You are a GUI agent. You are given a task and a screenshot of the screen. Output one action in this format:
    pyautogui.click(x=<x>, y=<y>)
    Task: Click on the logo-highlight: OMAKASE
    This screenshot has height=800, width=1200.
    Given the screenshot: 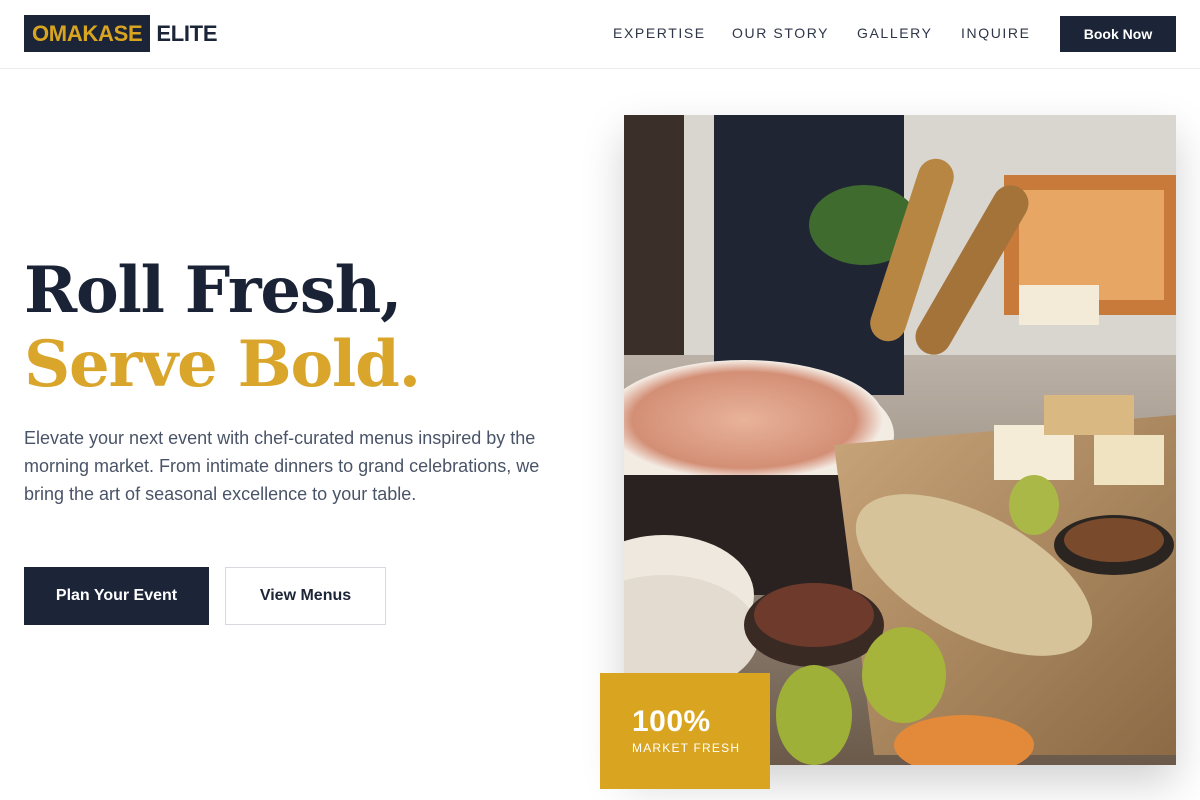 What is the action you would take?
    pyautogui.click(x=87, y=33)
    